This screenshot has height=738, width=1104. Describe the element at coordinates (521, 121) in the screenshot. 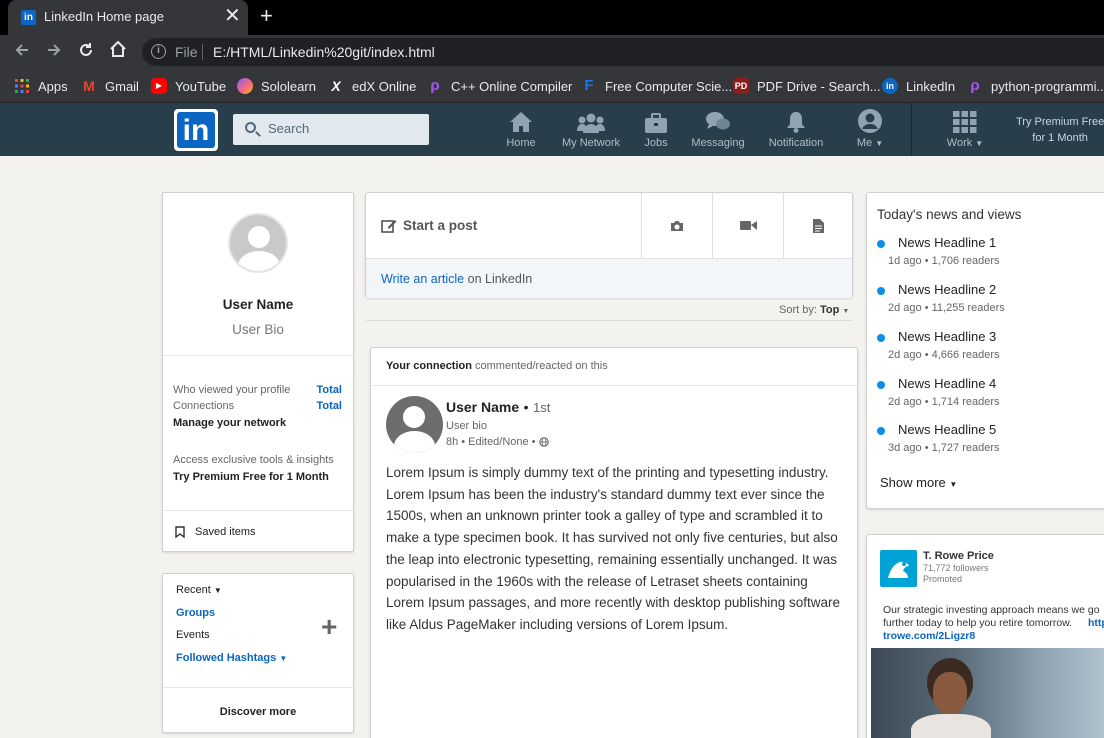

I see `home-icon` at that location.